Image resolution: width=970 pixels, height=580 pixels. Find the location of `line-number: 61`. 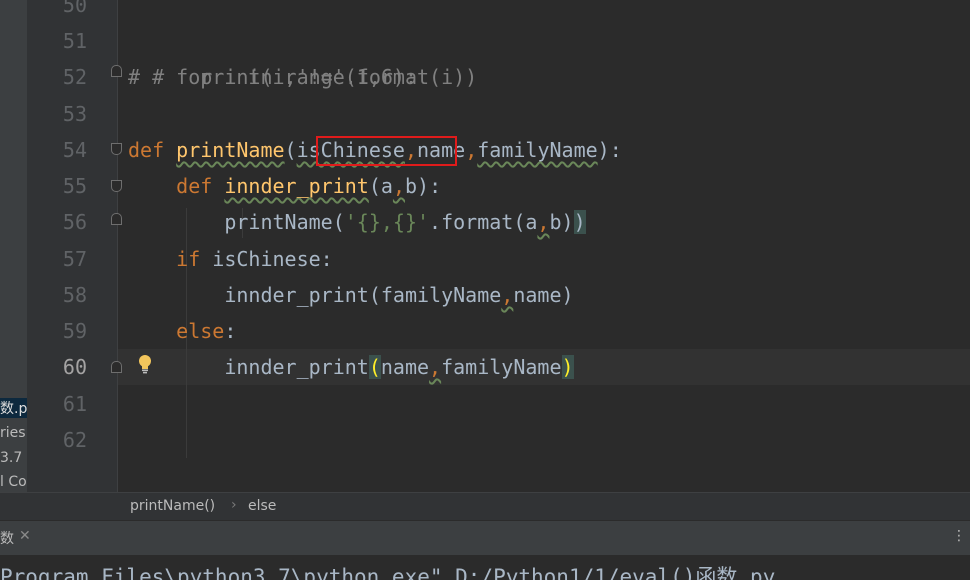

line-number: 61 is located at coordinates (74, 404).